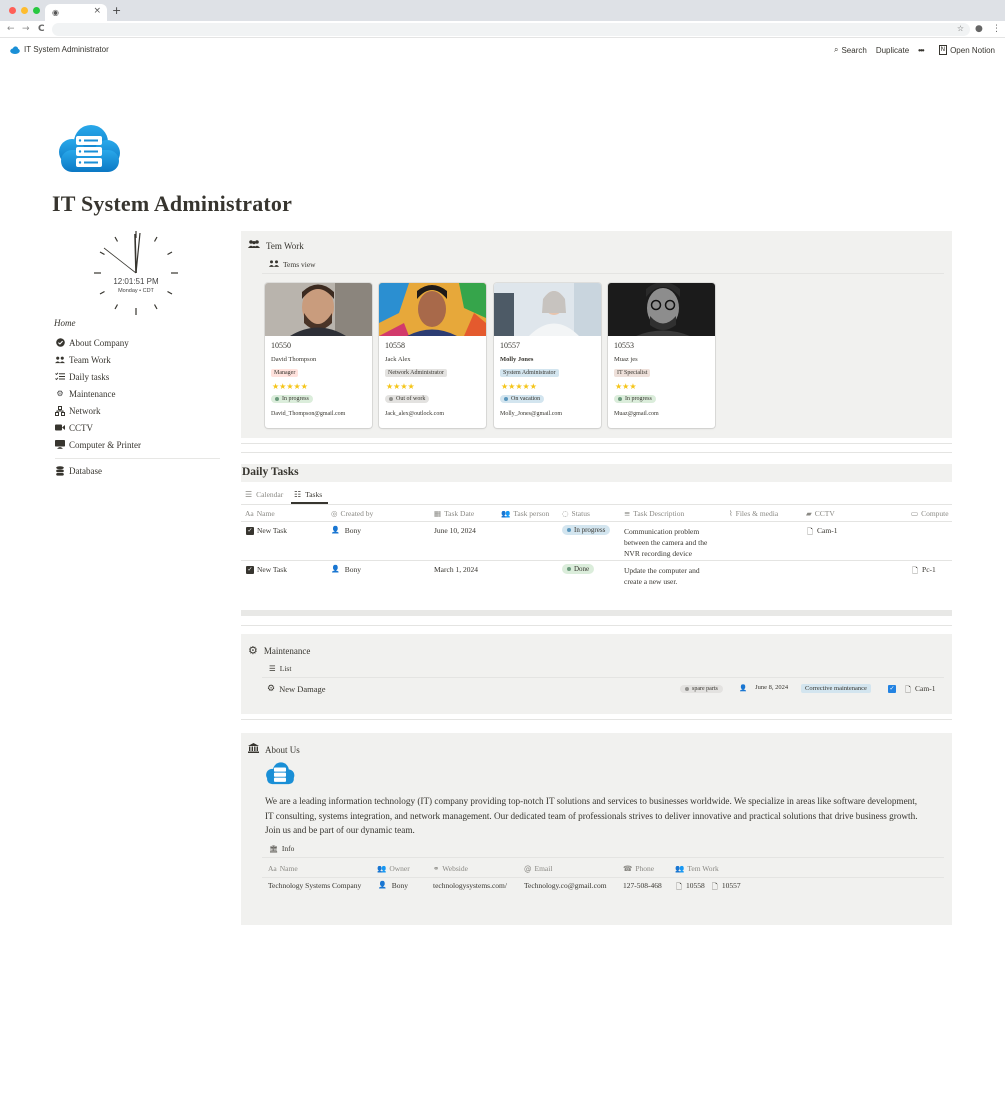  What do you see at coordinates (97, 11) in the screenshot?
I see `close-tab-icon: ×` at bounding box center [97, 11].